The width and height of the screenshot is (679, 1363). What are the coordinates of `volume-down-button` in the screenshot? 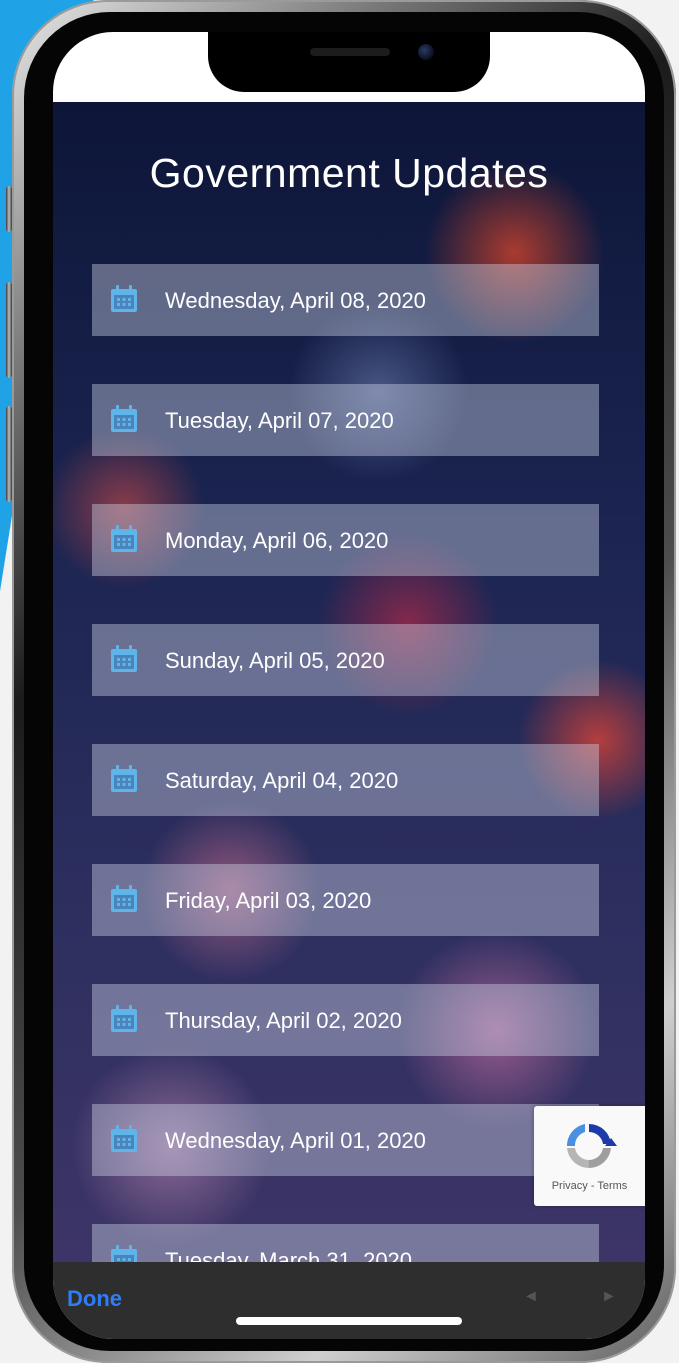 It's located at (9, 454).